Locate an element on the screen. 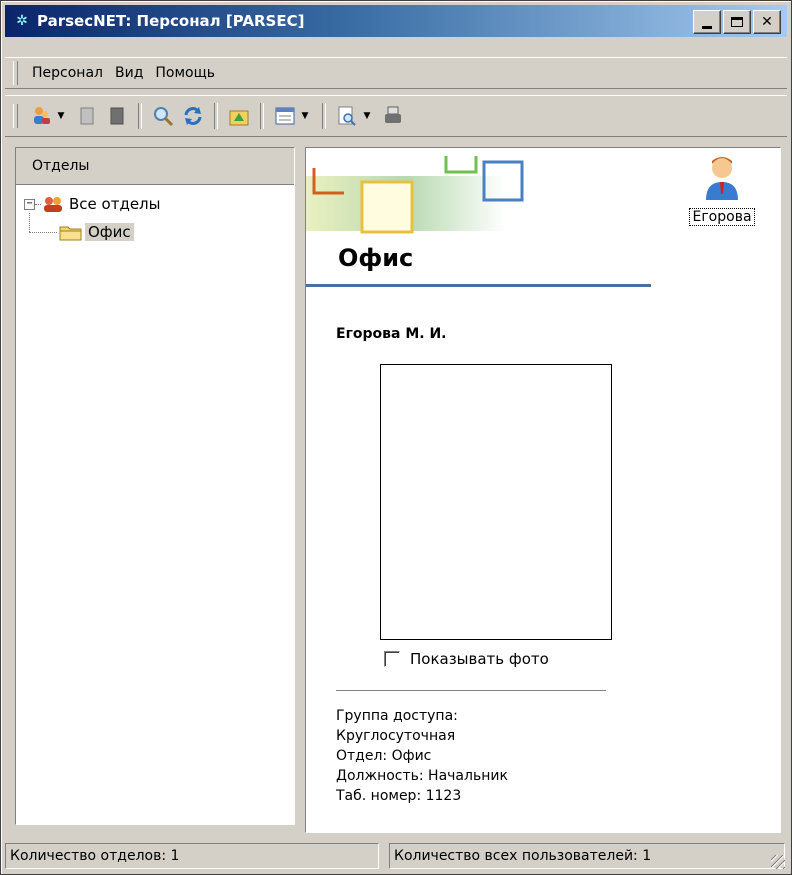  menu-grip is located at coordinates (15, 73).